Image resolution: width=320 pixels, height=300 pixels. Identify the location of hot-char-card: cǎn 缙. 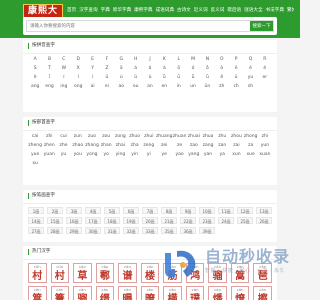
(105, 293).